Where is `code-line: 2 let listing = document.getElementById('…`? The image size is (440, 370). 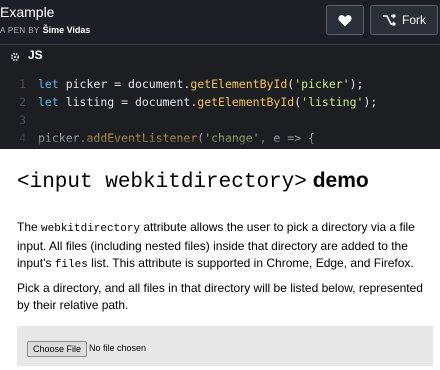 code-line: 2 let listing = document.getElementById('… is located at coordinates (220, 104).